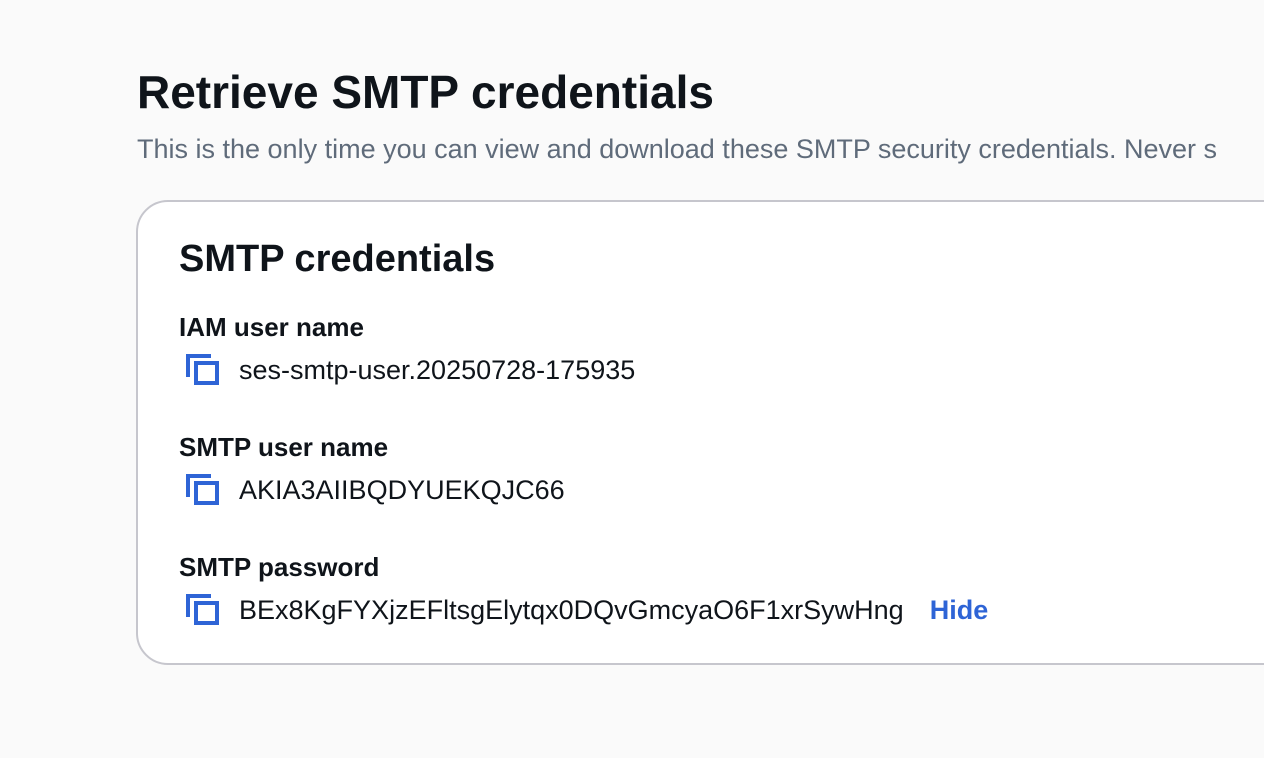 This screenshot has width=1264, height=758. Describe the element at coordinates (425, 92) in the screenshot. I see `page-title: Retrieve SMTP credentials` at that location.